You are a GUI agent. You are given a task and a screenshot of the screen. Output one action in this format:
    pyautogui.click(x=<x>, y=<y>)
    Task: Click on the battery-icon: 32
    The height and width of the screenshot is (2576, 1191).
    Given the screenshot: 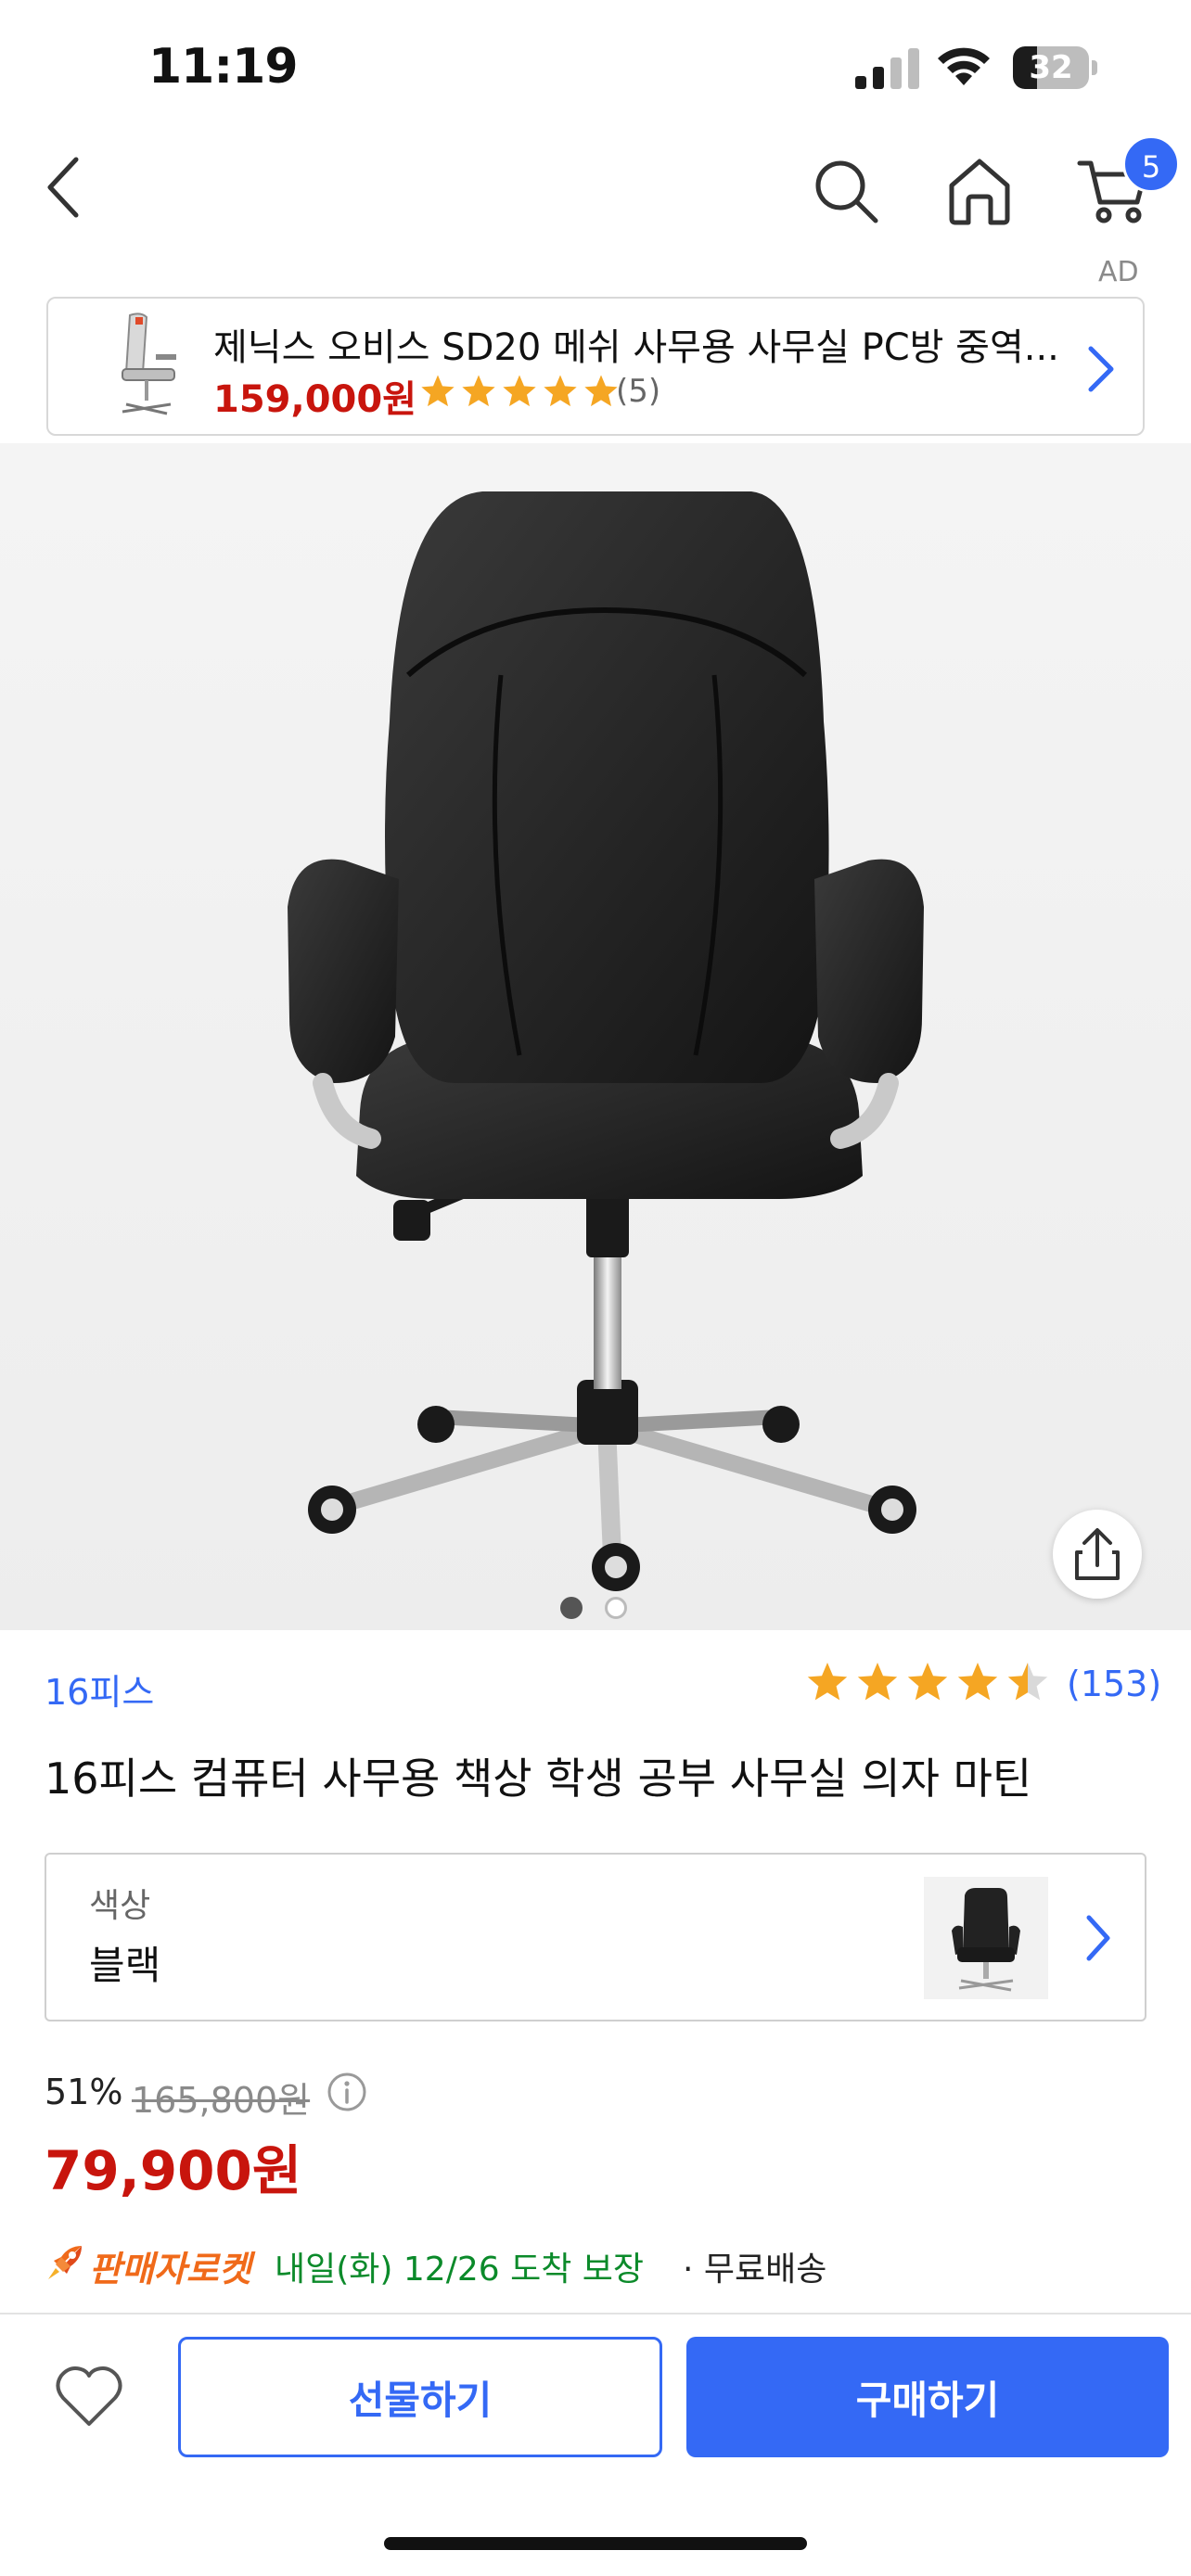 What is the action you would take?
    pyautogui.click(x=1055, y=67)
    